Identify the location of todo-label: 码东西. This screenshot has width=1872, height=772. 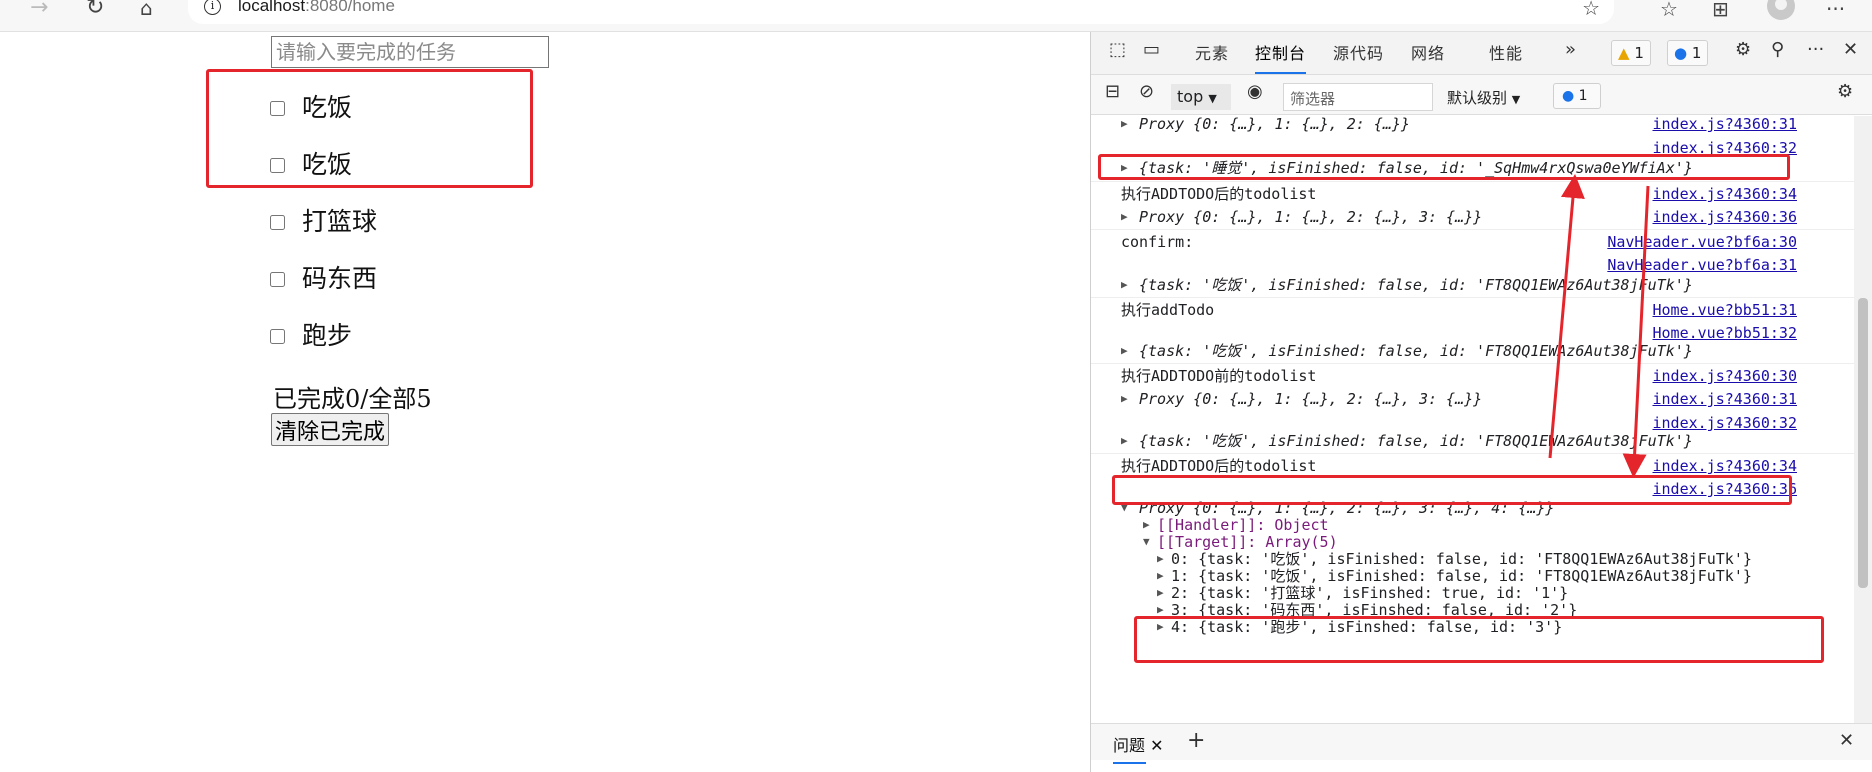
(340, 278).